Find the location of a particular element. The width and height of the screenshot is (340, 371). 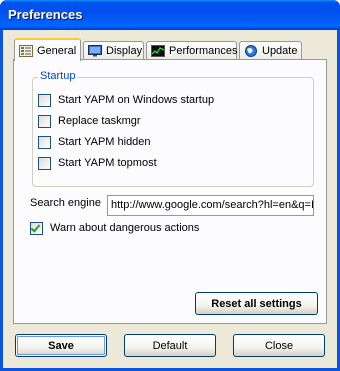

warn-dangerous-actions-checkbox is located at coordinates (36, 228).